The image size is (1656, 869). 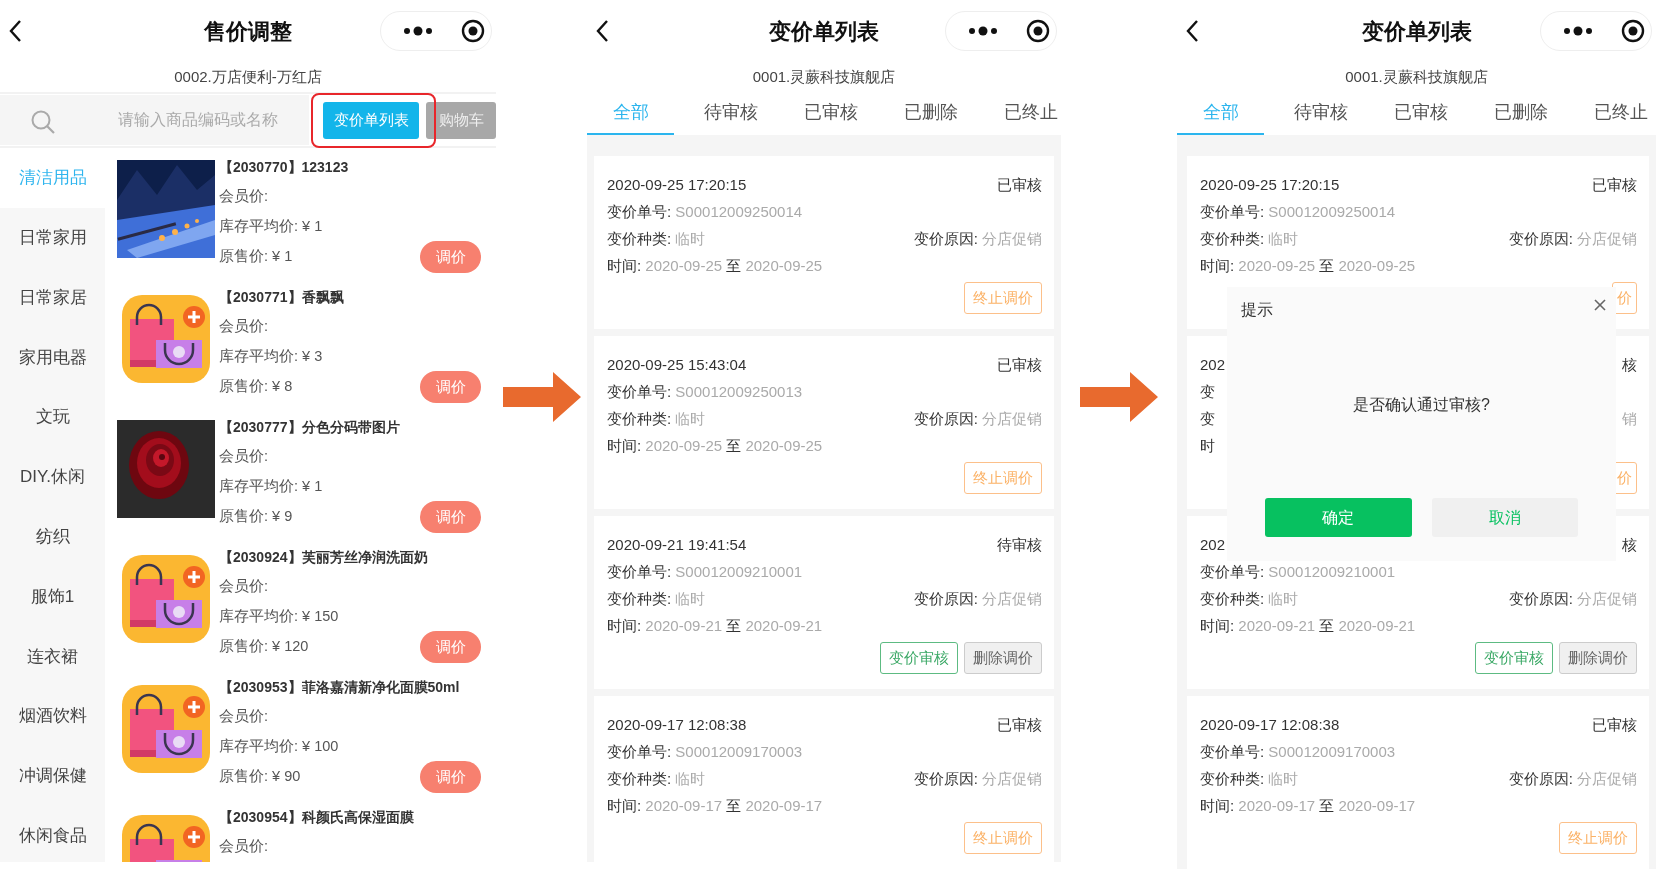 I want to click on store-name: 0002.万店便利-万红店, so click(x=248, y=77).